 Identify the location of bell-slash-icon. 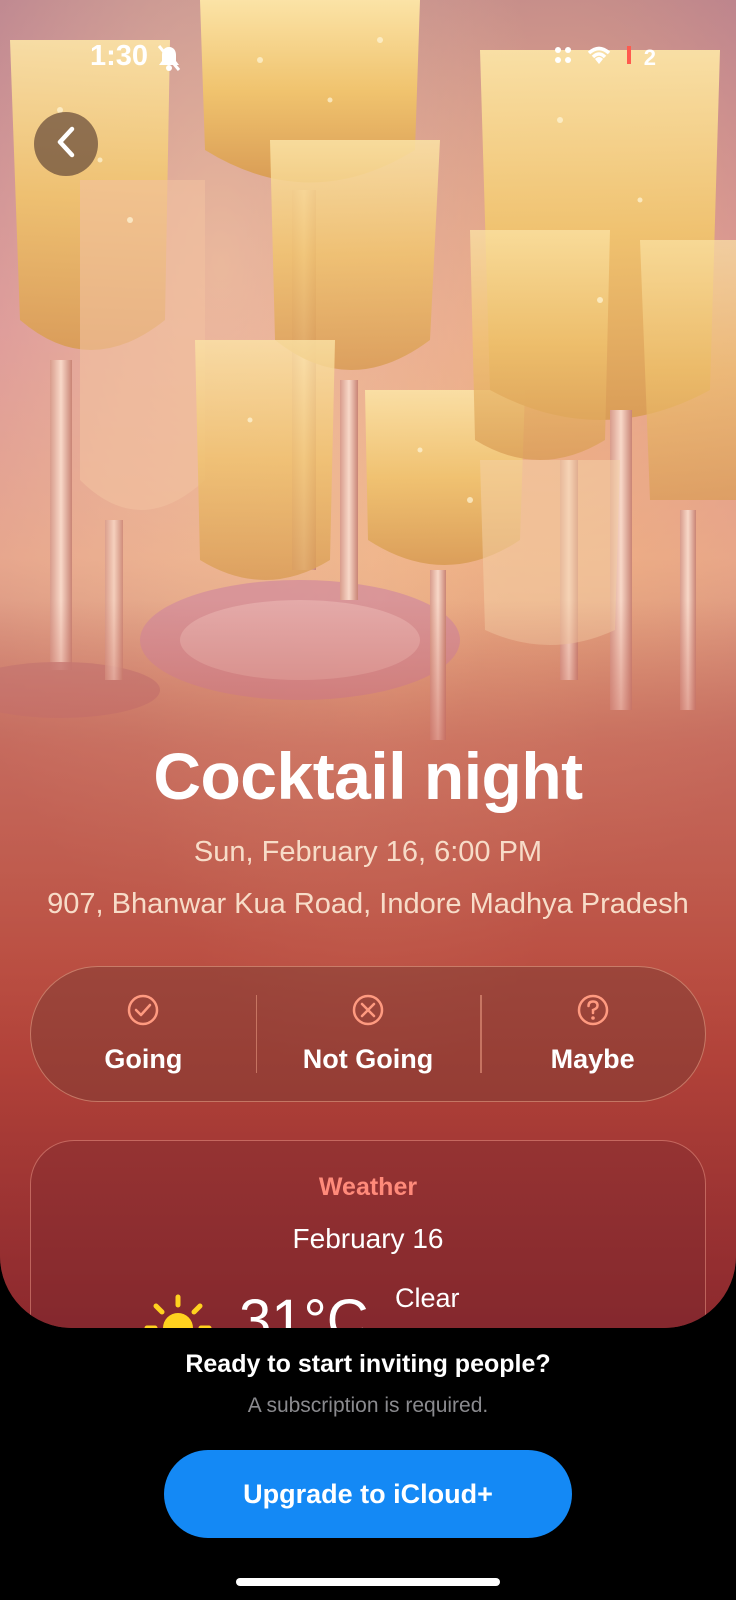
(169, 60).